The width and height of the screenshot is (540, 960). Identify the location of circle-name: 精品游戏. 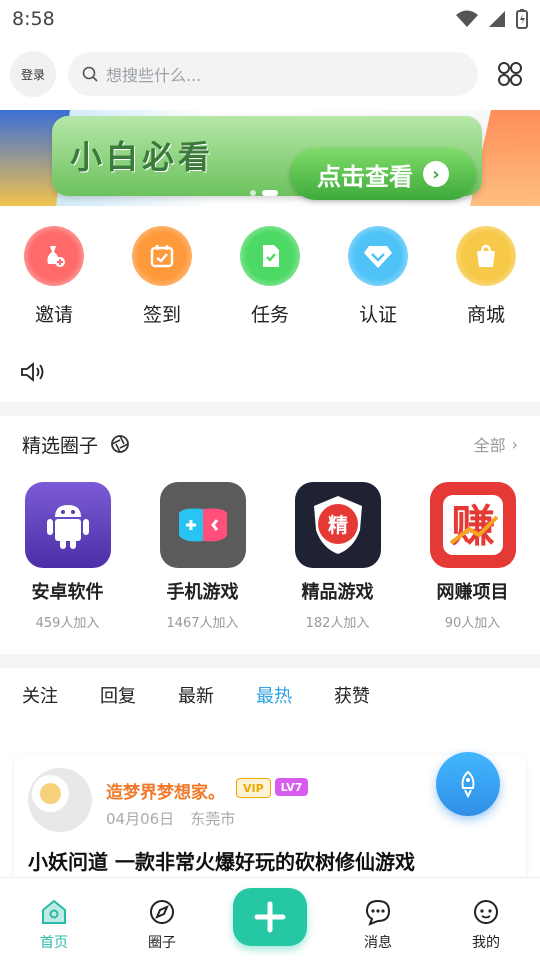
(337, 592).